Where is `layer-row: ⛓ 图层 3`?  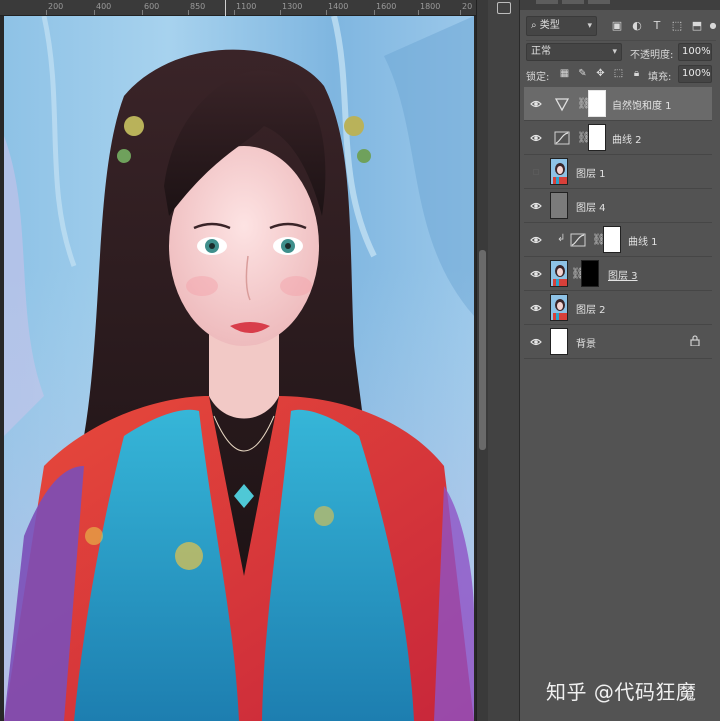 layer-row: ⛓ 图层 3 is located at coordinates (618, 274).